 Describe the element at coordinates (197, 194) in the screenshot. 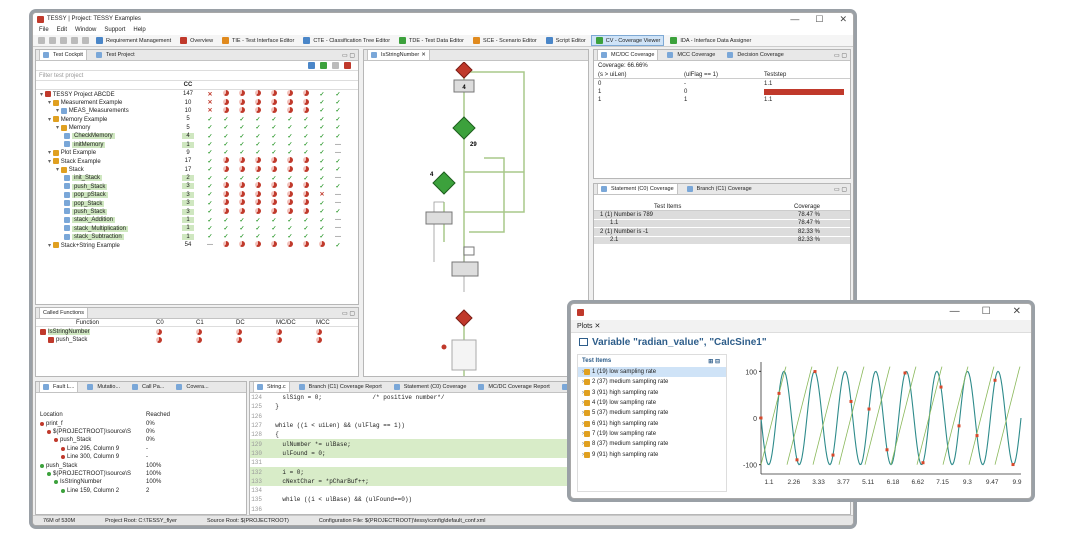

I see `tree-row: pop_pStack 3 ✓ ✕ —` at that location.